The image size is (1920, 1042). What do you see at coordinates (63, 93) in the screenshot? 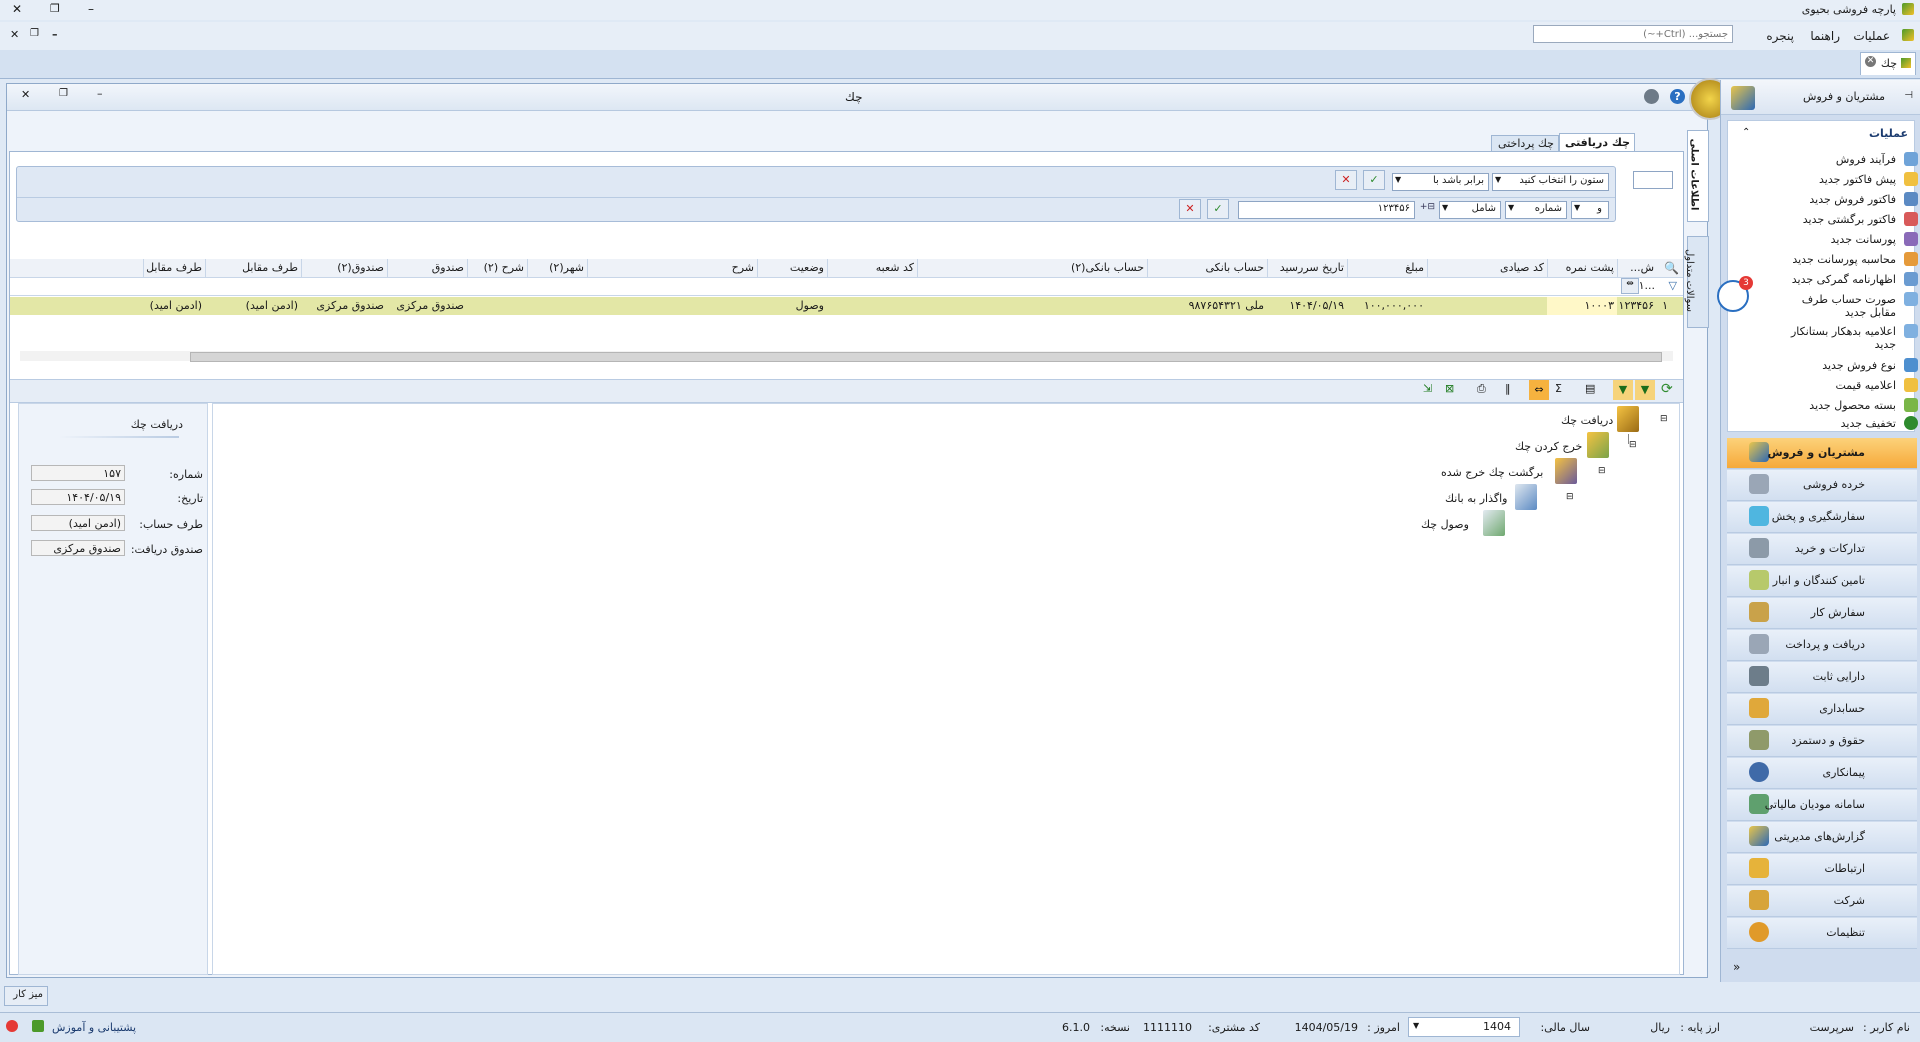
I see `inner-restore-button: ❐` at bounding box center [63, 93].